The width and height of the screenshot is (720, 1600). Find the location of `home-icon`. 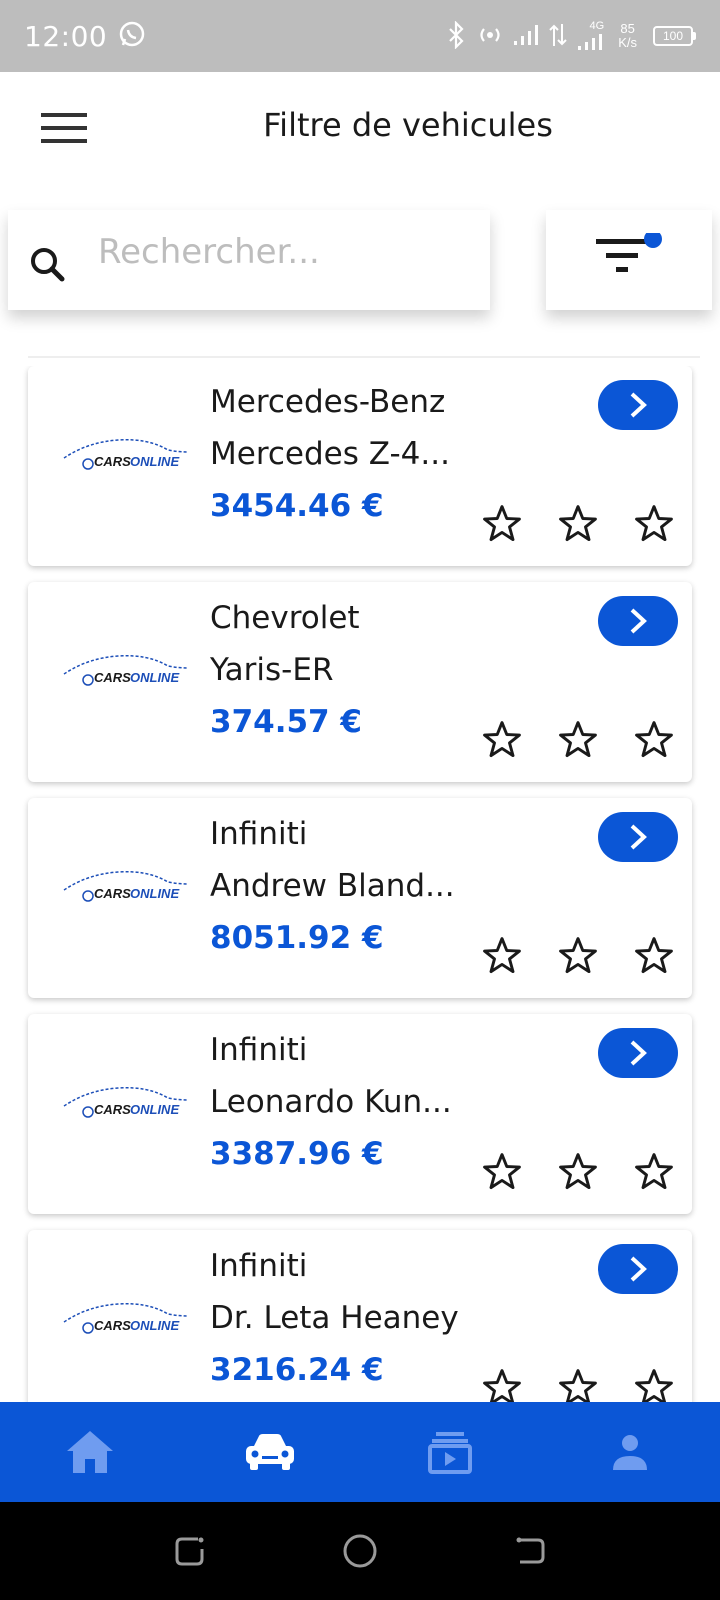

home-icon is located at coordinates (90, 1452).